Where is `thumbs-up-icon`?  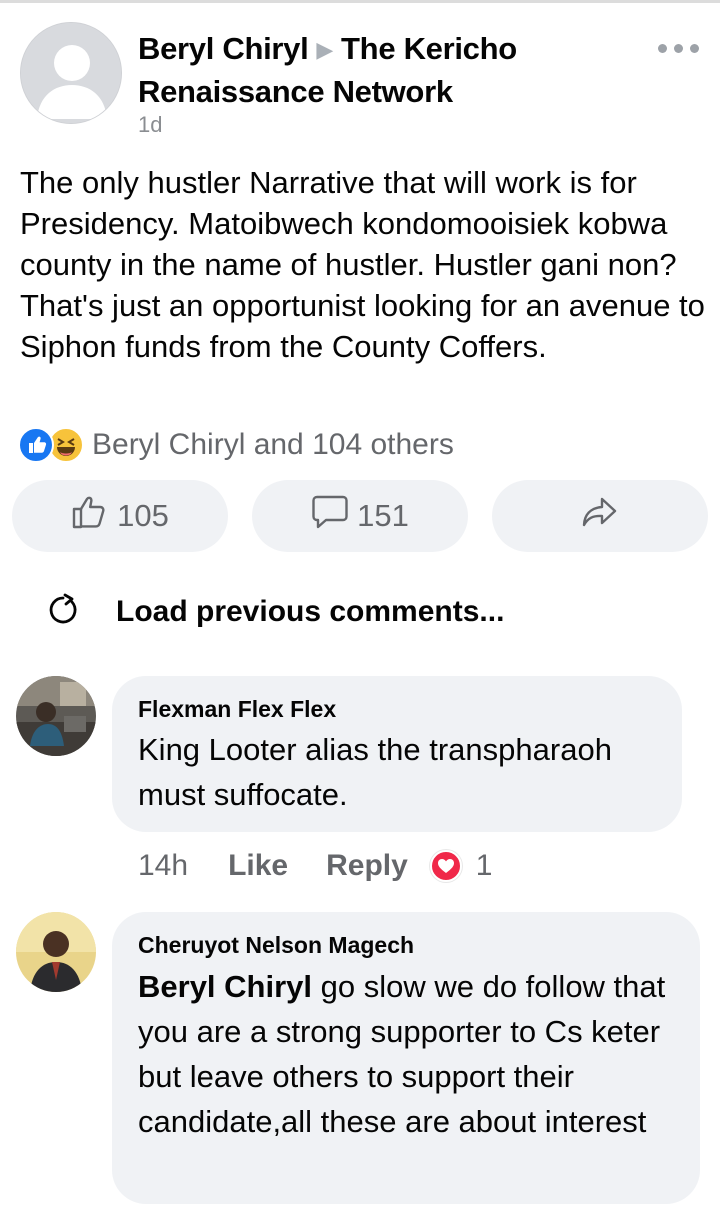
thumbs-up-icon is located at coordinates (90, 516).